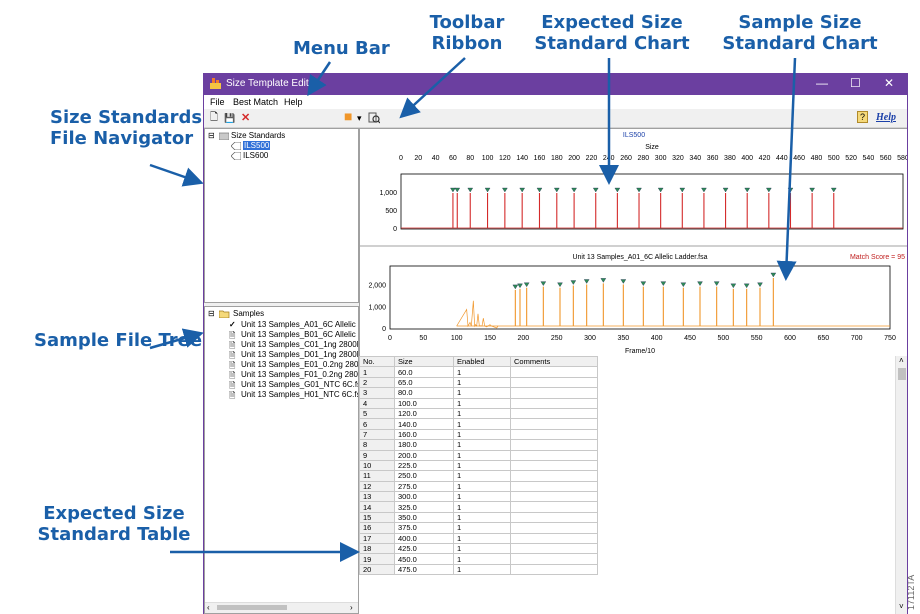 This screenshot has height=614, width=920. Describe the element at coordinates (432, 88) in the screenshot. I see `arrow-toolbar` at that location.